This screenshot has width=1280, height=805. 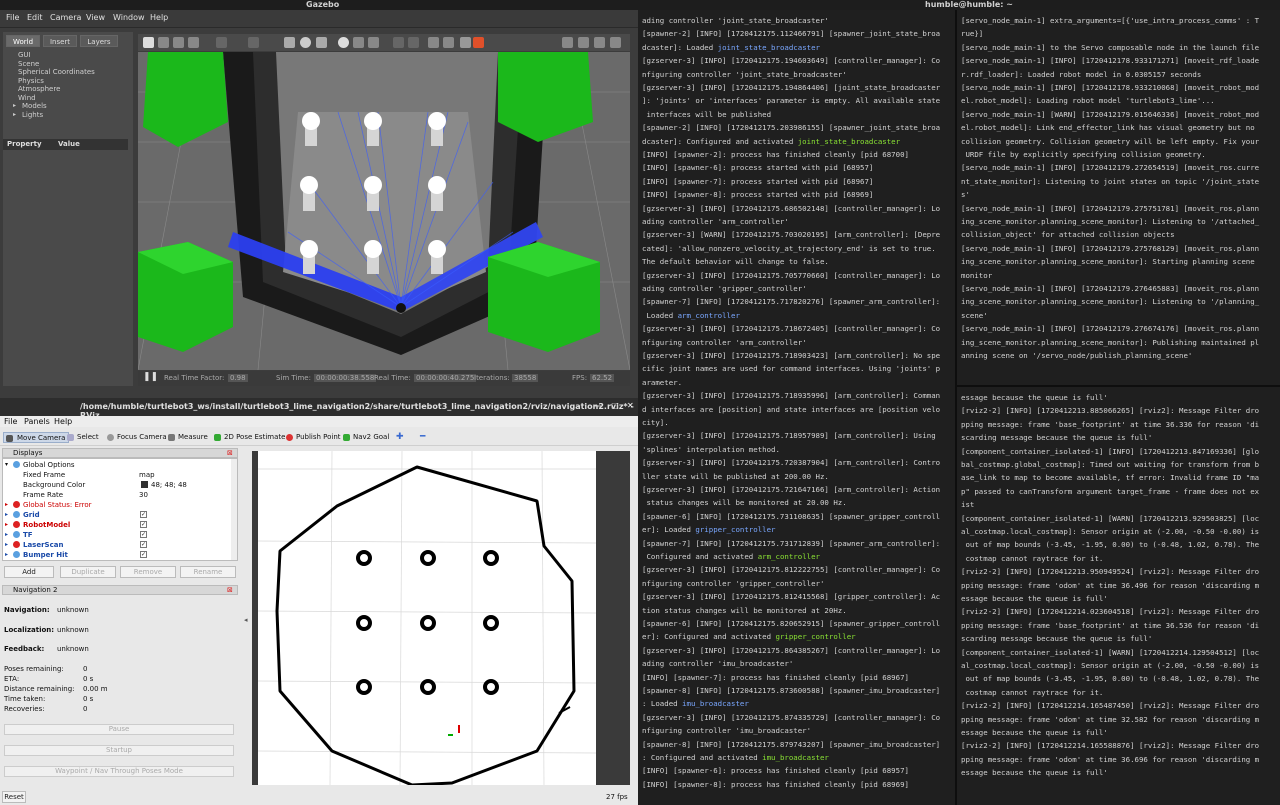 I want to click on copy-icon, so click(x=398, y=42).